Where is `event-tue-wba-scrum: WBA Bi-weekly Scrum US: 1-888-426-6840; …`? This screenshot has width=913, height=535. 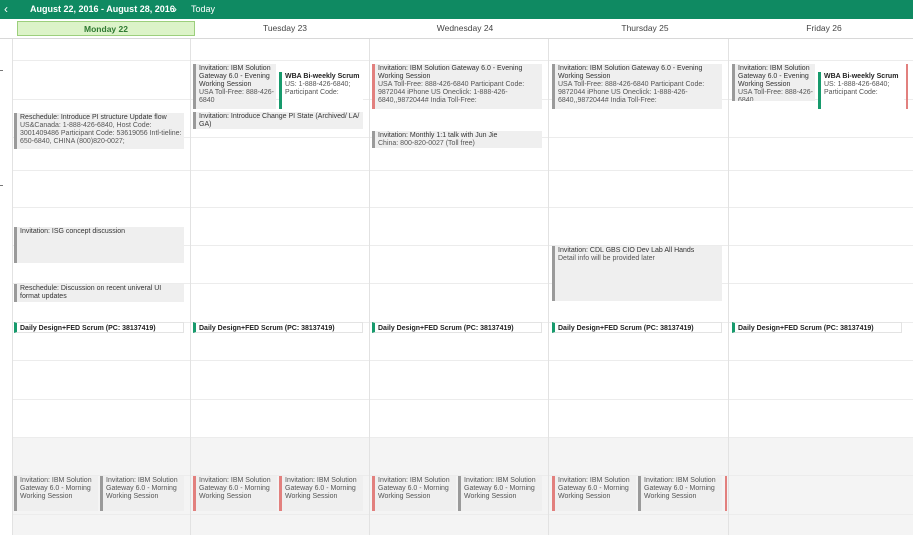 event-tue-wba-scrum: WBA Bi-weekly Scrum US: 1-888-426-6840; … is located at coordinates (321, 90).